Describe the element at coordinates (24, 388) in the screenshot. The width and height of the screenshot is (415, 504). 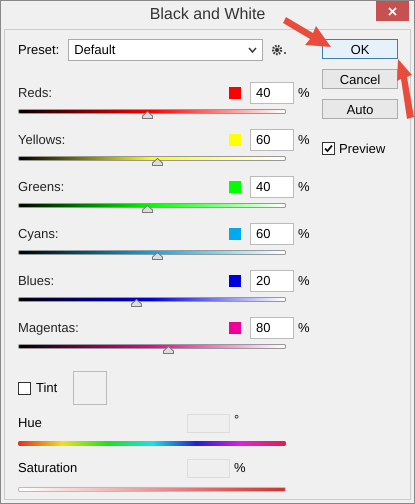
I see `tint-checkbox` at that location.